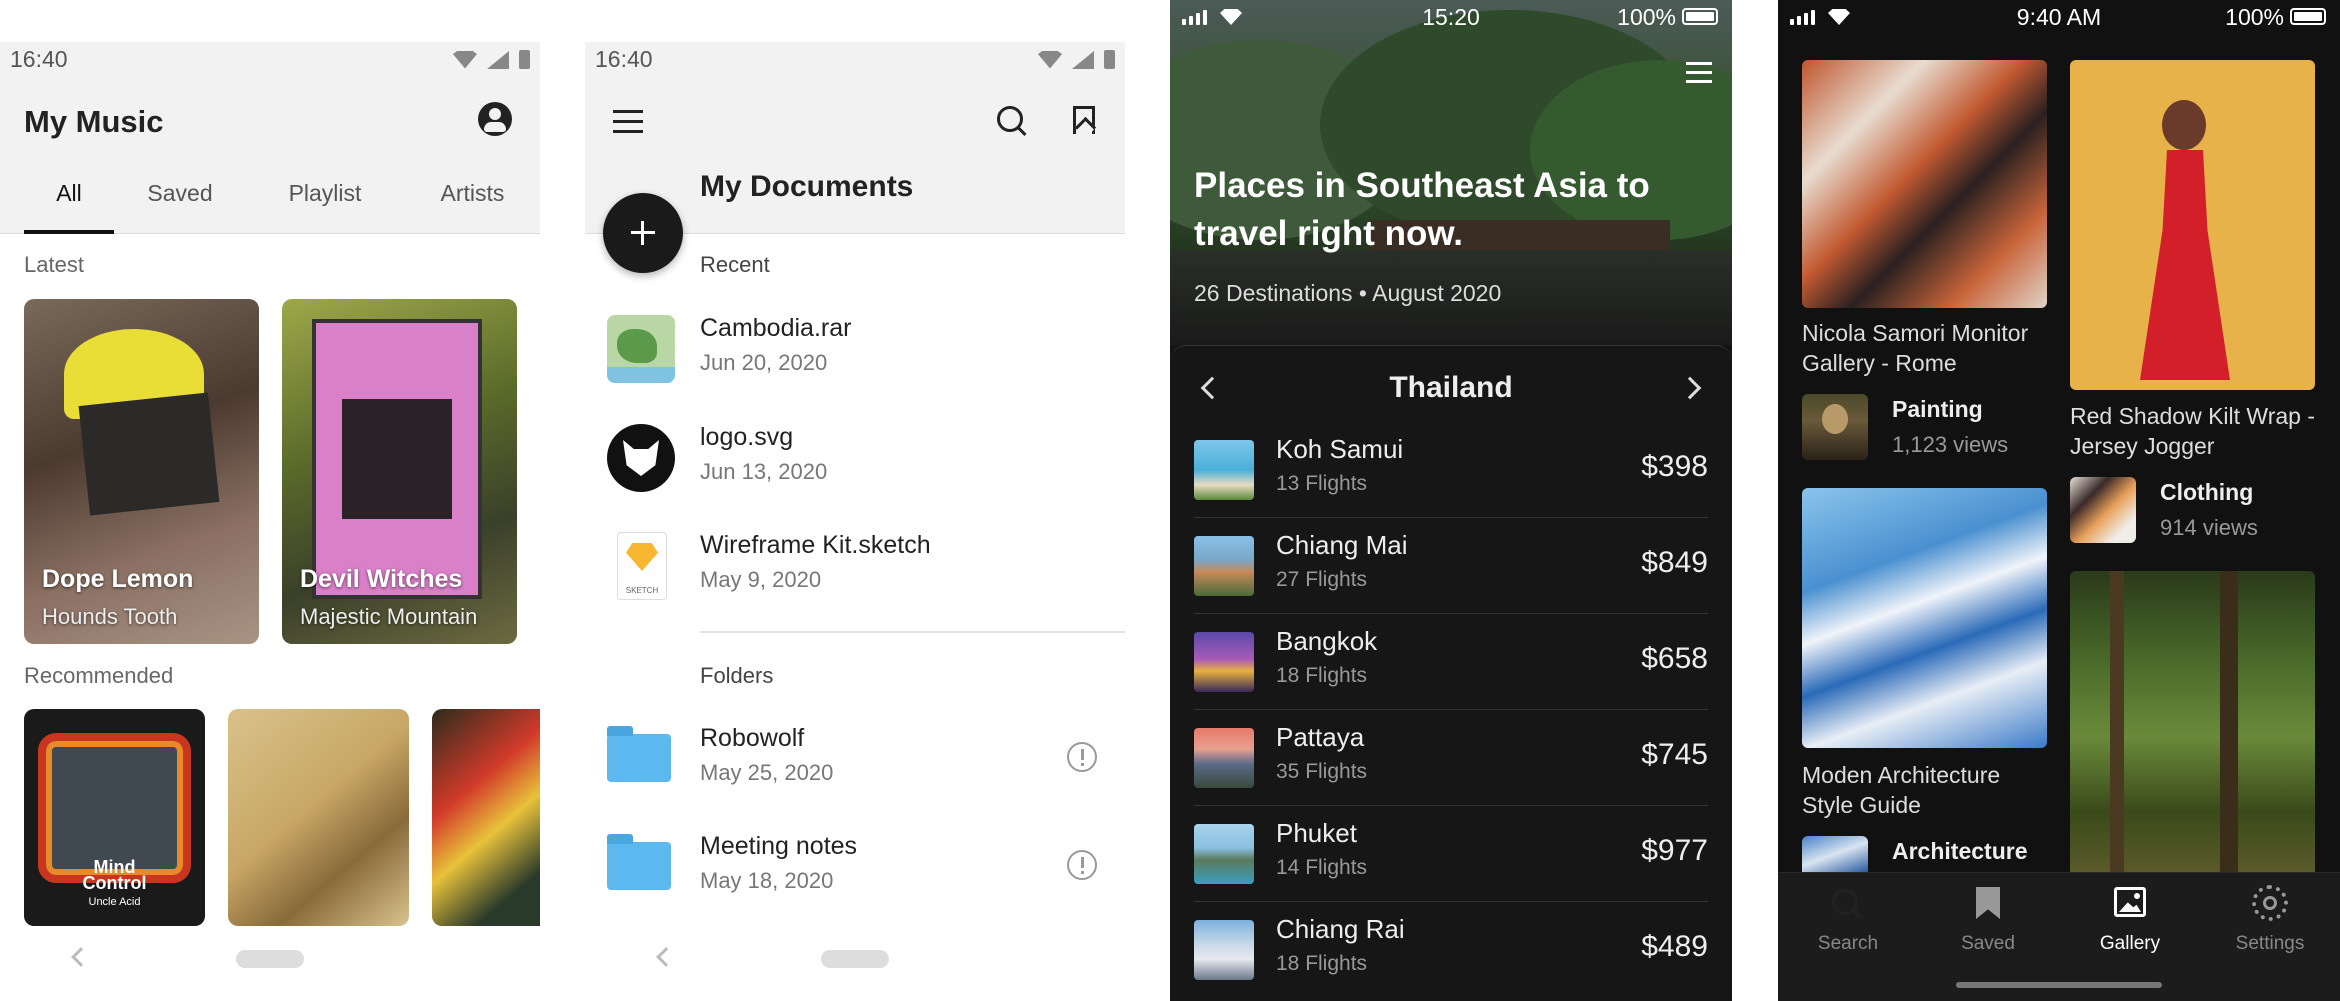 The height and width of the screenshot is (1001, 2340). What do you see at coordinates (761, 579) in the screenshot?
I see `file-date: May 9, 2020` at bounding box center [761, 579].